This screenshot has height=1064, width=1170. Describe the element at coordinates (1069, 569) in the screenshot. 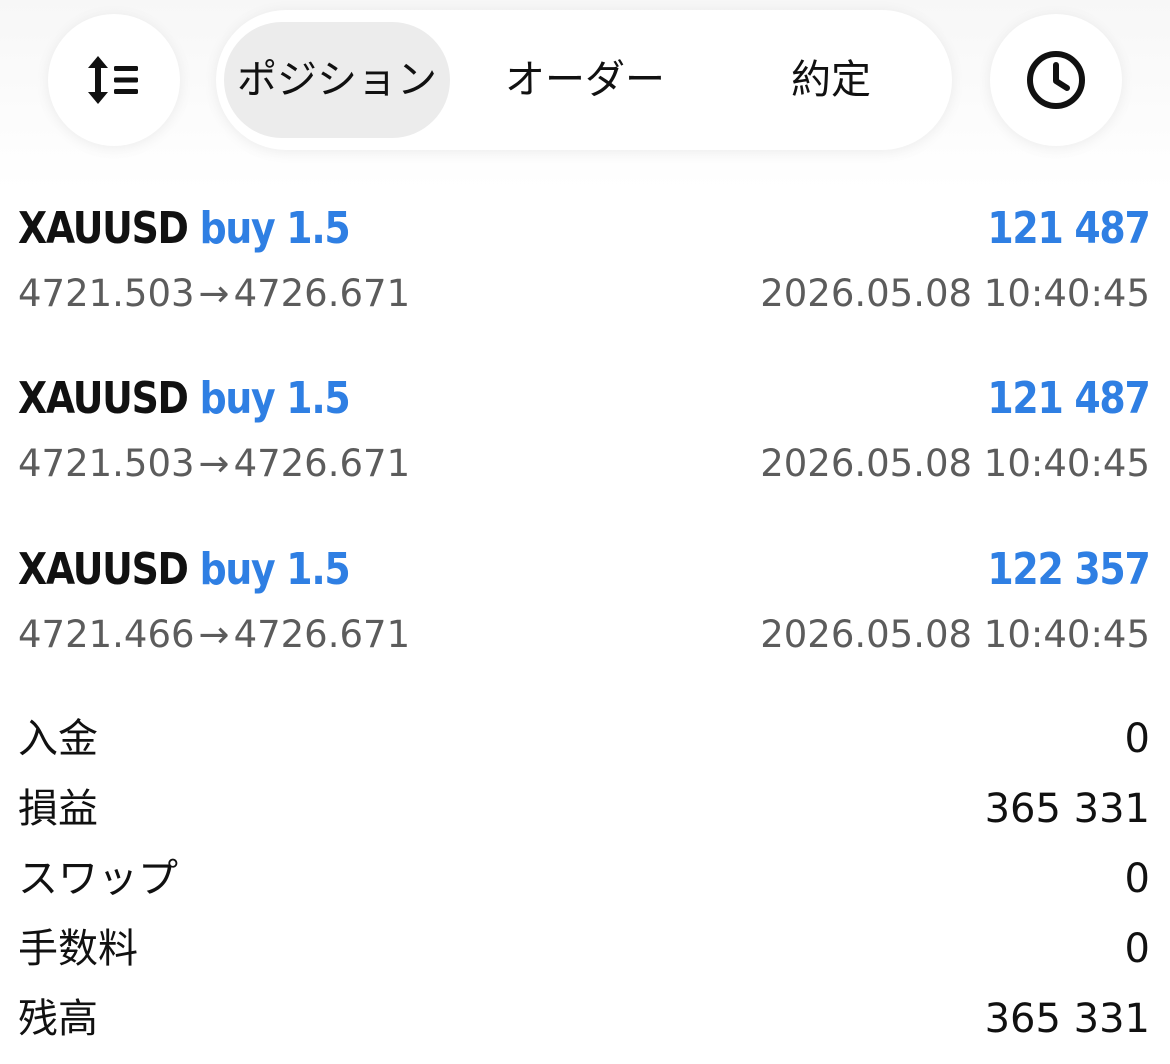

I see `position-profit: 122 357` at that location.